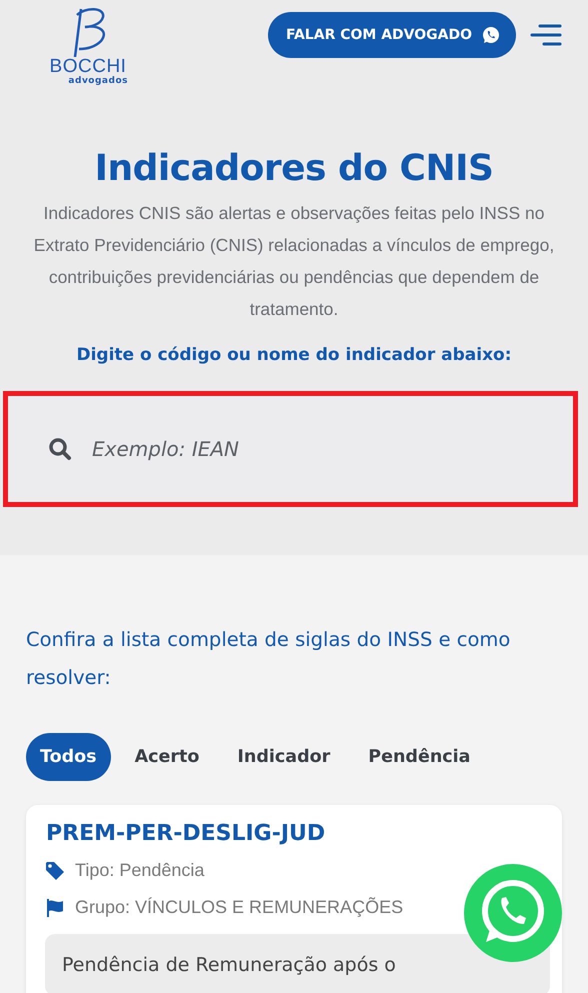 The image size is (588, 993). Describe the element at coordinates (139, 870) in the screenshot. I see `indicator-type: Tipo: Pendência` at that location.